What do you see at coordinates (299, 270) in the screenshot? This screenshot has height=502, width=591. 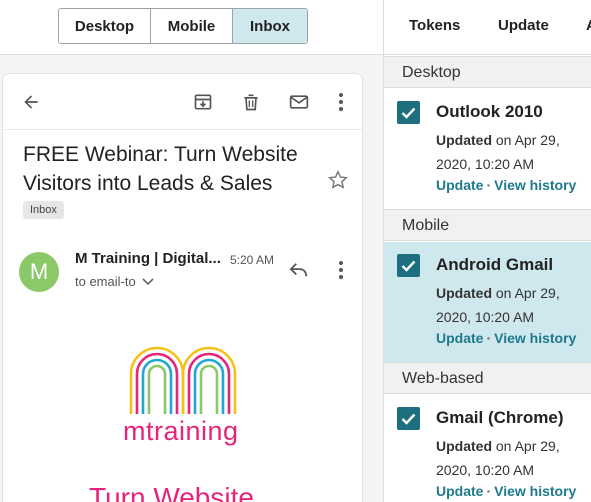 I see `reply-icon` at bounding box center [299, 270].